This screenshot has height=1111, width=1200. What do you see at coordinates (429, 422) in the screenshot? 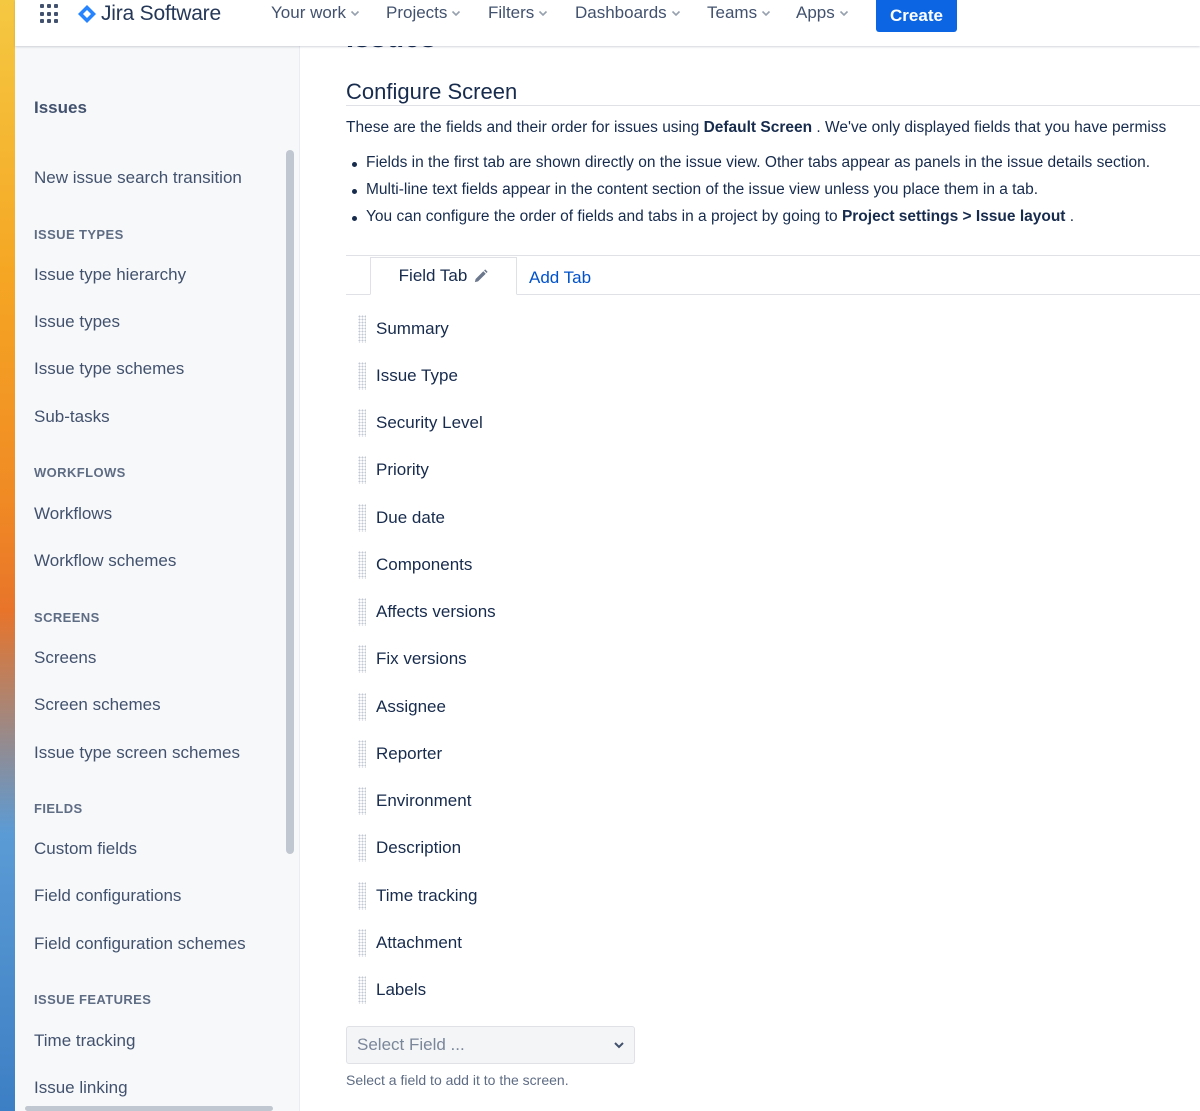
I see `field-label: Security Level` at bounding box center [429, 422].